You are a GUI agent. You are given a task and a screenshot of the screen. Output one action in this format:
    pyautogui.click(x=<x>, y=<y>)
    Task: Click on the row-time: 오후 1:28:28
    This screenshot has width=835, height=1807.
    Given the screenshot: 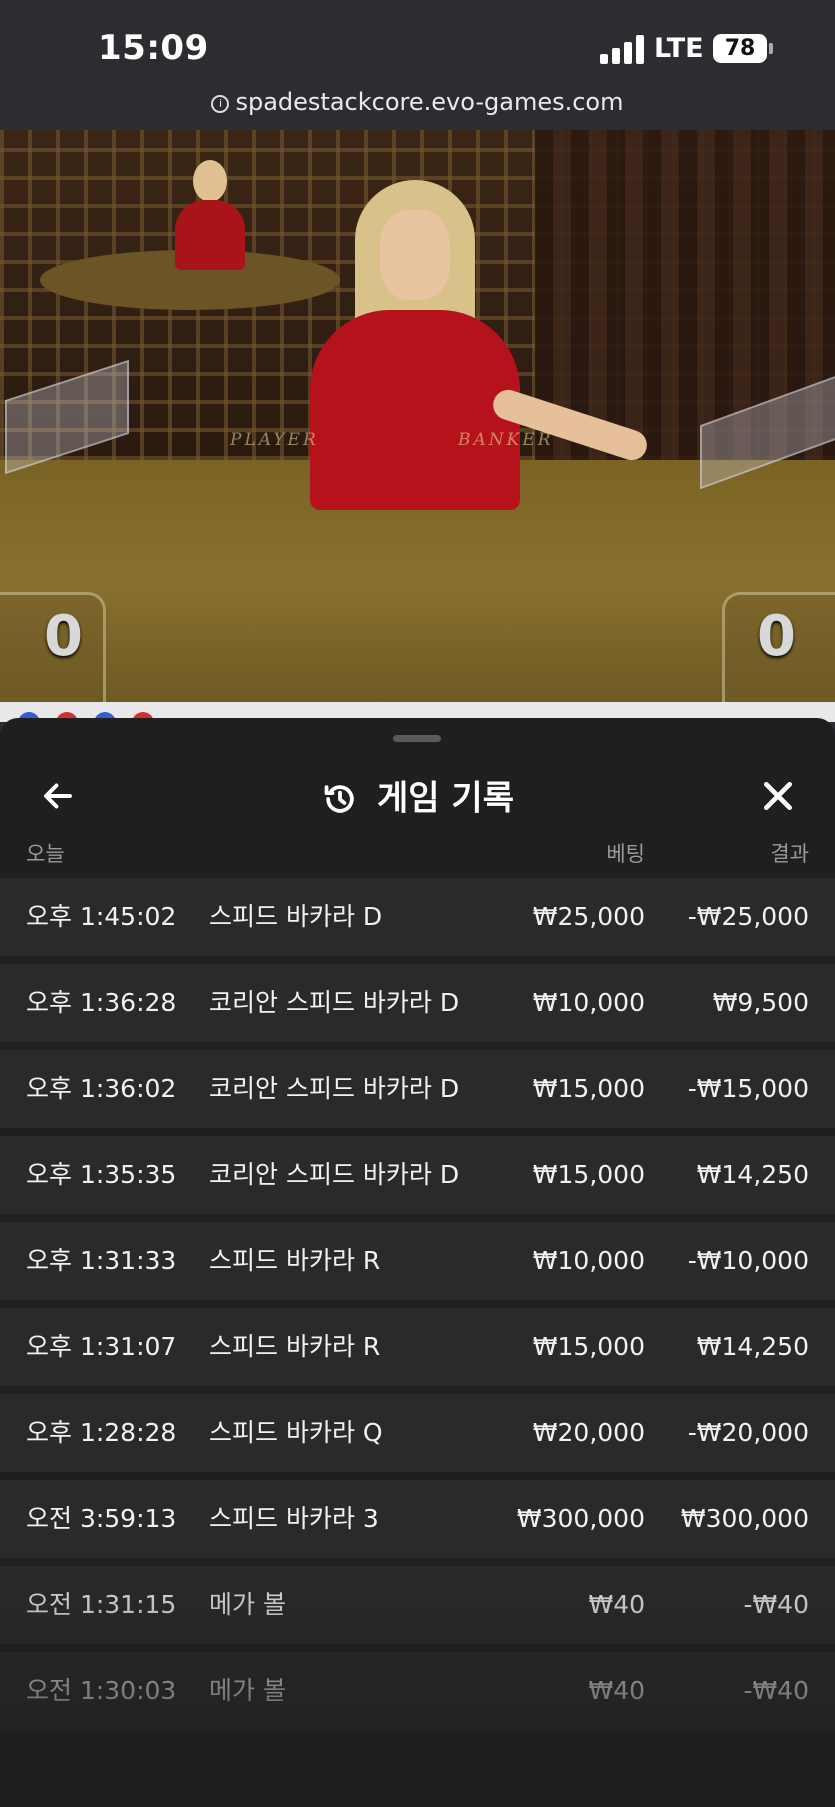 What is the action you would take?
    pyautogui.click(x=101, y=1432)
    